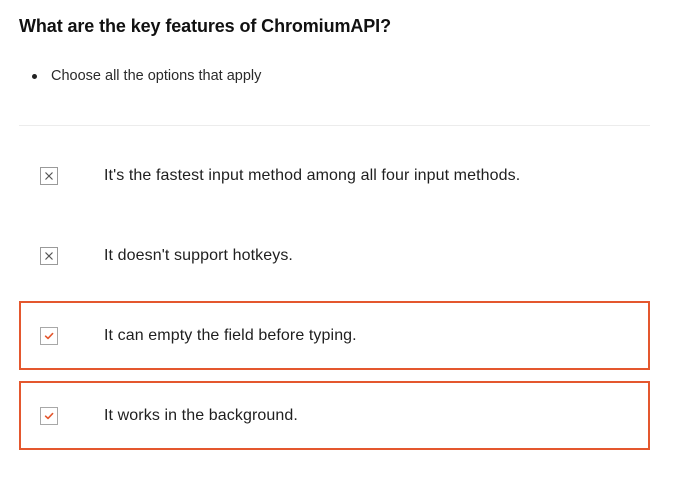 Image resolution: width=674 pixels, height=494 pixels. Describe the element at coordinates (334, 255) in the screenshot. I see `option-2: It doesn't support hotkeys.` at that location.